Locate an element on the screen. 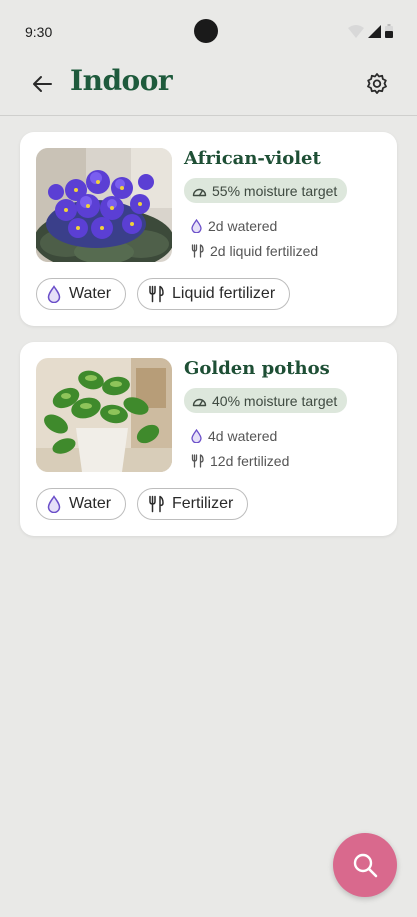  camera-cutout is located at coordinates (206, 31).